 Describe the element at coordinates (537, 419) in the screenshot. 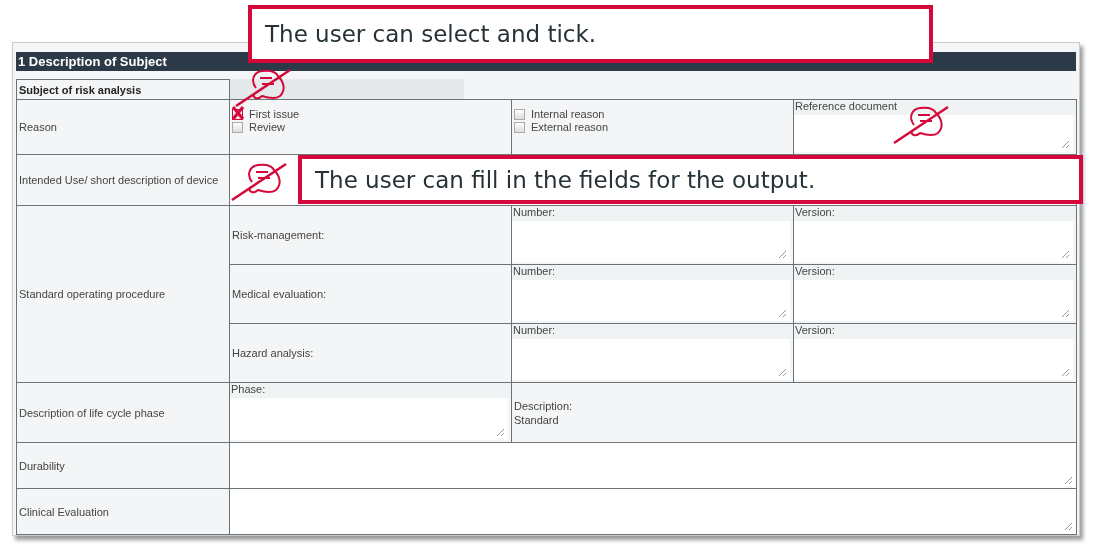

I see `field-value: Standard` at that location.